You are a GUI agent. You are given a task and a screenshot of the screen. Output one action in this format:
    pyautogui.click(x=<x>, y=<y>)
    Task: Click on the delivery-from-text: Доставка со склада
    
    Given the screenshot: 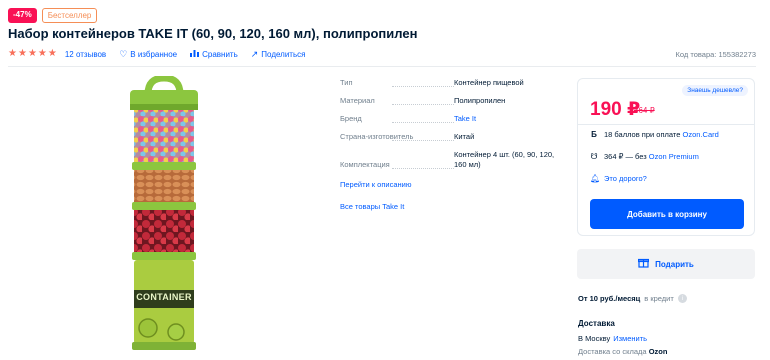 What is the action you would take?
    pyautogui.click(x=612, y=351)
    